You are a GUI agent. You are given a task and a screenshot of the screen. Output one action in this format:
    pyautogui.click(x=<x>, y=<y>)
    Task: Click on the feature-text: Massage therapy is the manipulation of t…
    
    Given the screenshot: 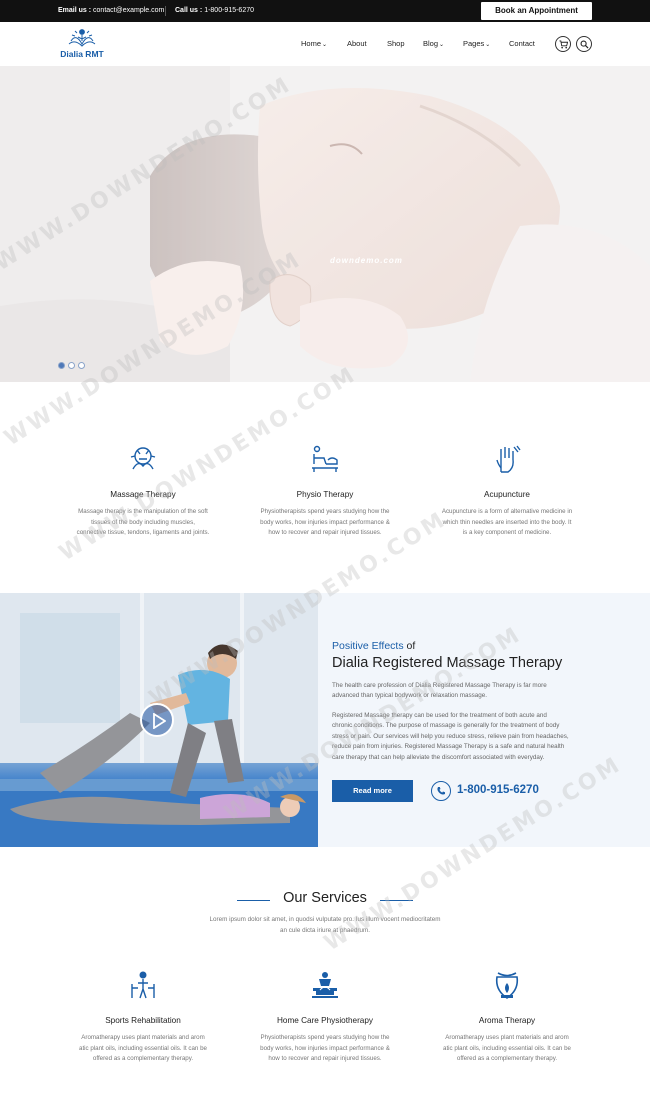 What is the action you would take?
    pyautogui.click(x=143, y=522)
    